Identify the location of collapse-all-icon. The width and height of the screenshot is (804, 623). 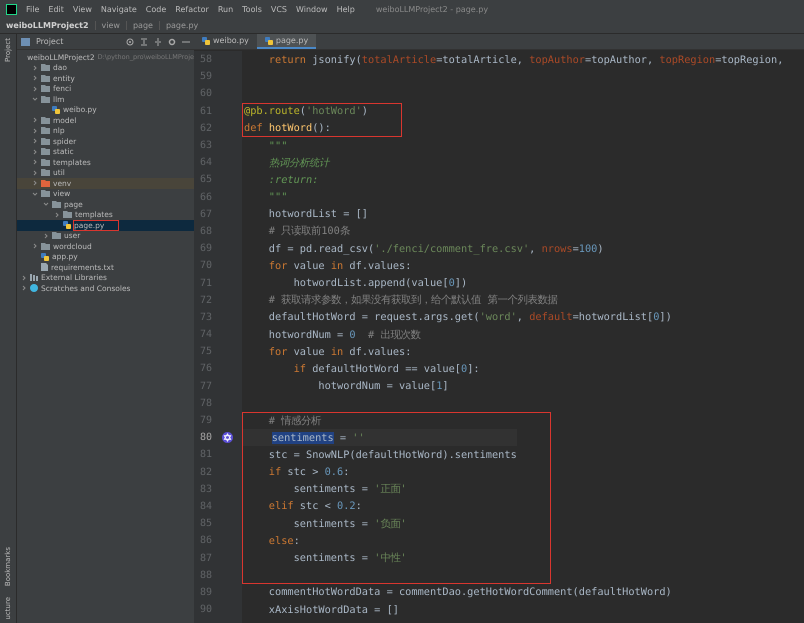
(144, 42).